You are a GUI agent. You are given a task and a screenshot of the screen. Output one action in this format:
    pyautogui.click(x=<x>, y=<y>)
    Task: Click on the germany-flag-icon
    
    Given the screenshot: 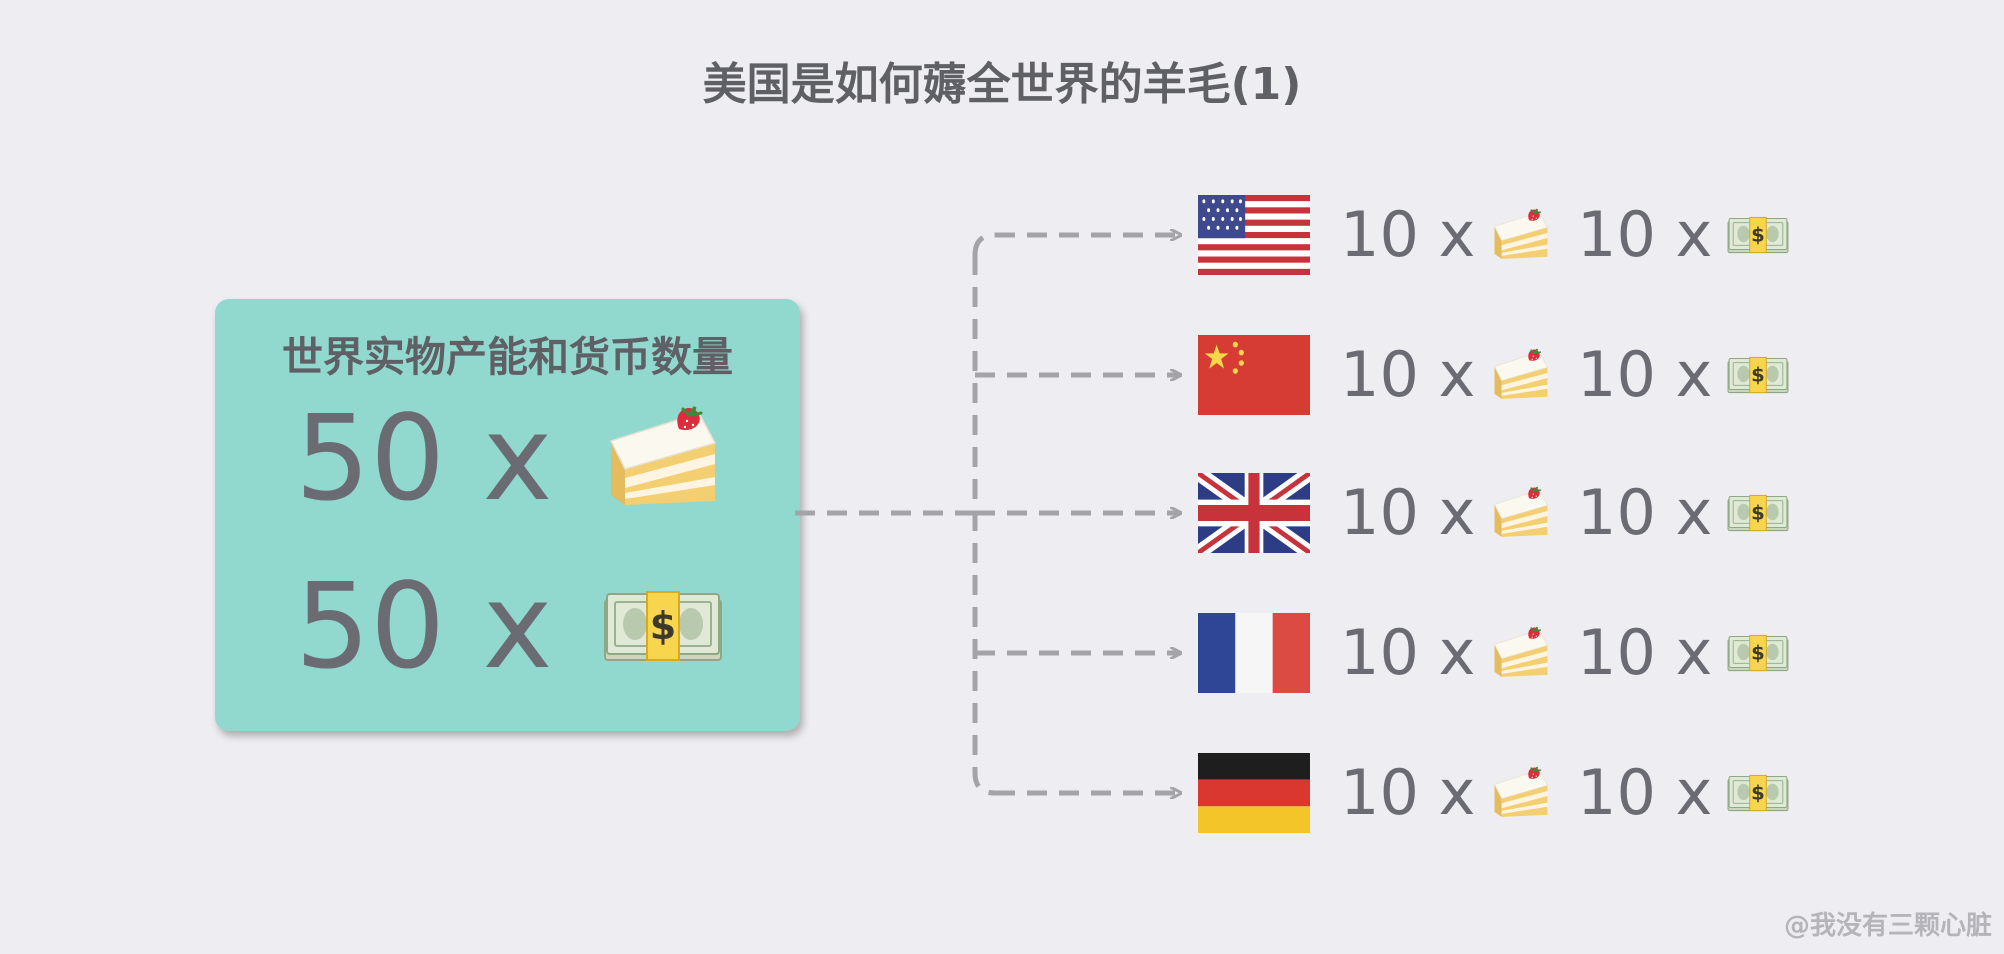 What is the action you would take?
    pyautogui.click(x=1254, y=793)
    